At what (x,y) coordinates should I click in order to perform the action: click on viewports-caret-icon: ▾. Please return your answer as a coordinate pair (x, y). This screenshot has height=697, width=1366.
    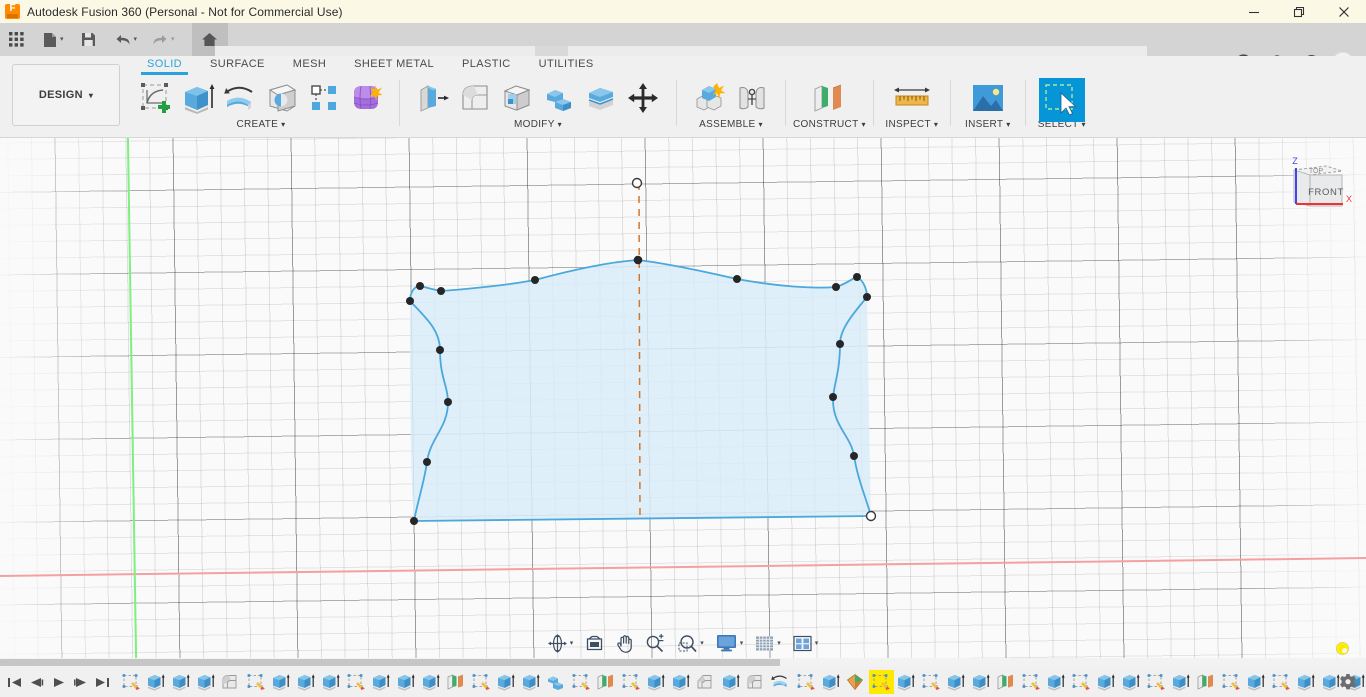
    Looking at the image, I should click on (817, 643).